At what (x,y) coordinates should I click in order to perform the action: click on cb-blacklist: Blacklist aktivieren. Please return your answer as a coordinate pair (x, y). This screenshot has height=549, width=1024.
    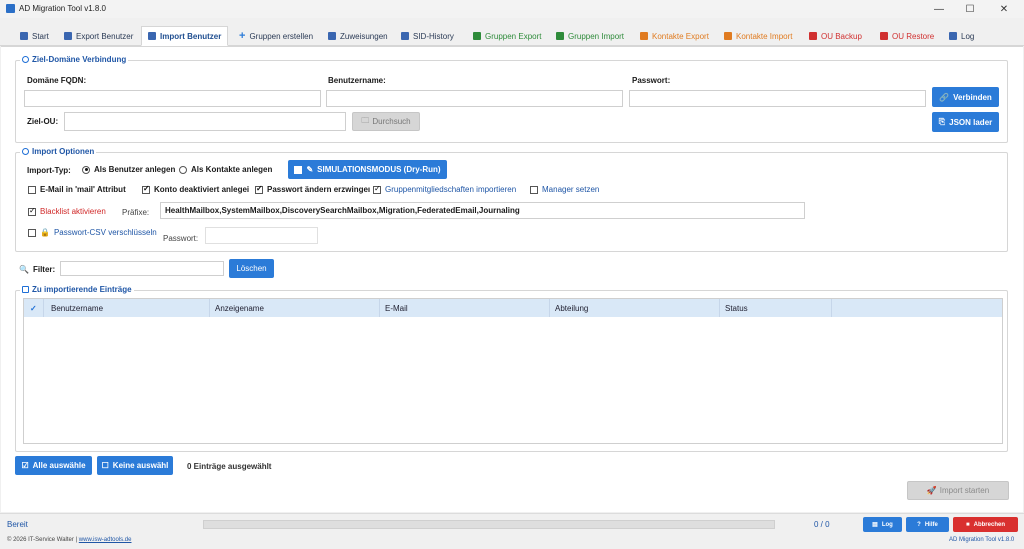
    Looking at the image, I should click on (67, 211).